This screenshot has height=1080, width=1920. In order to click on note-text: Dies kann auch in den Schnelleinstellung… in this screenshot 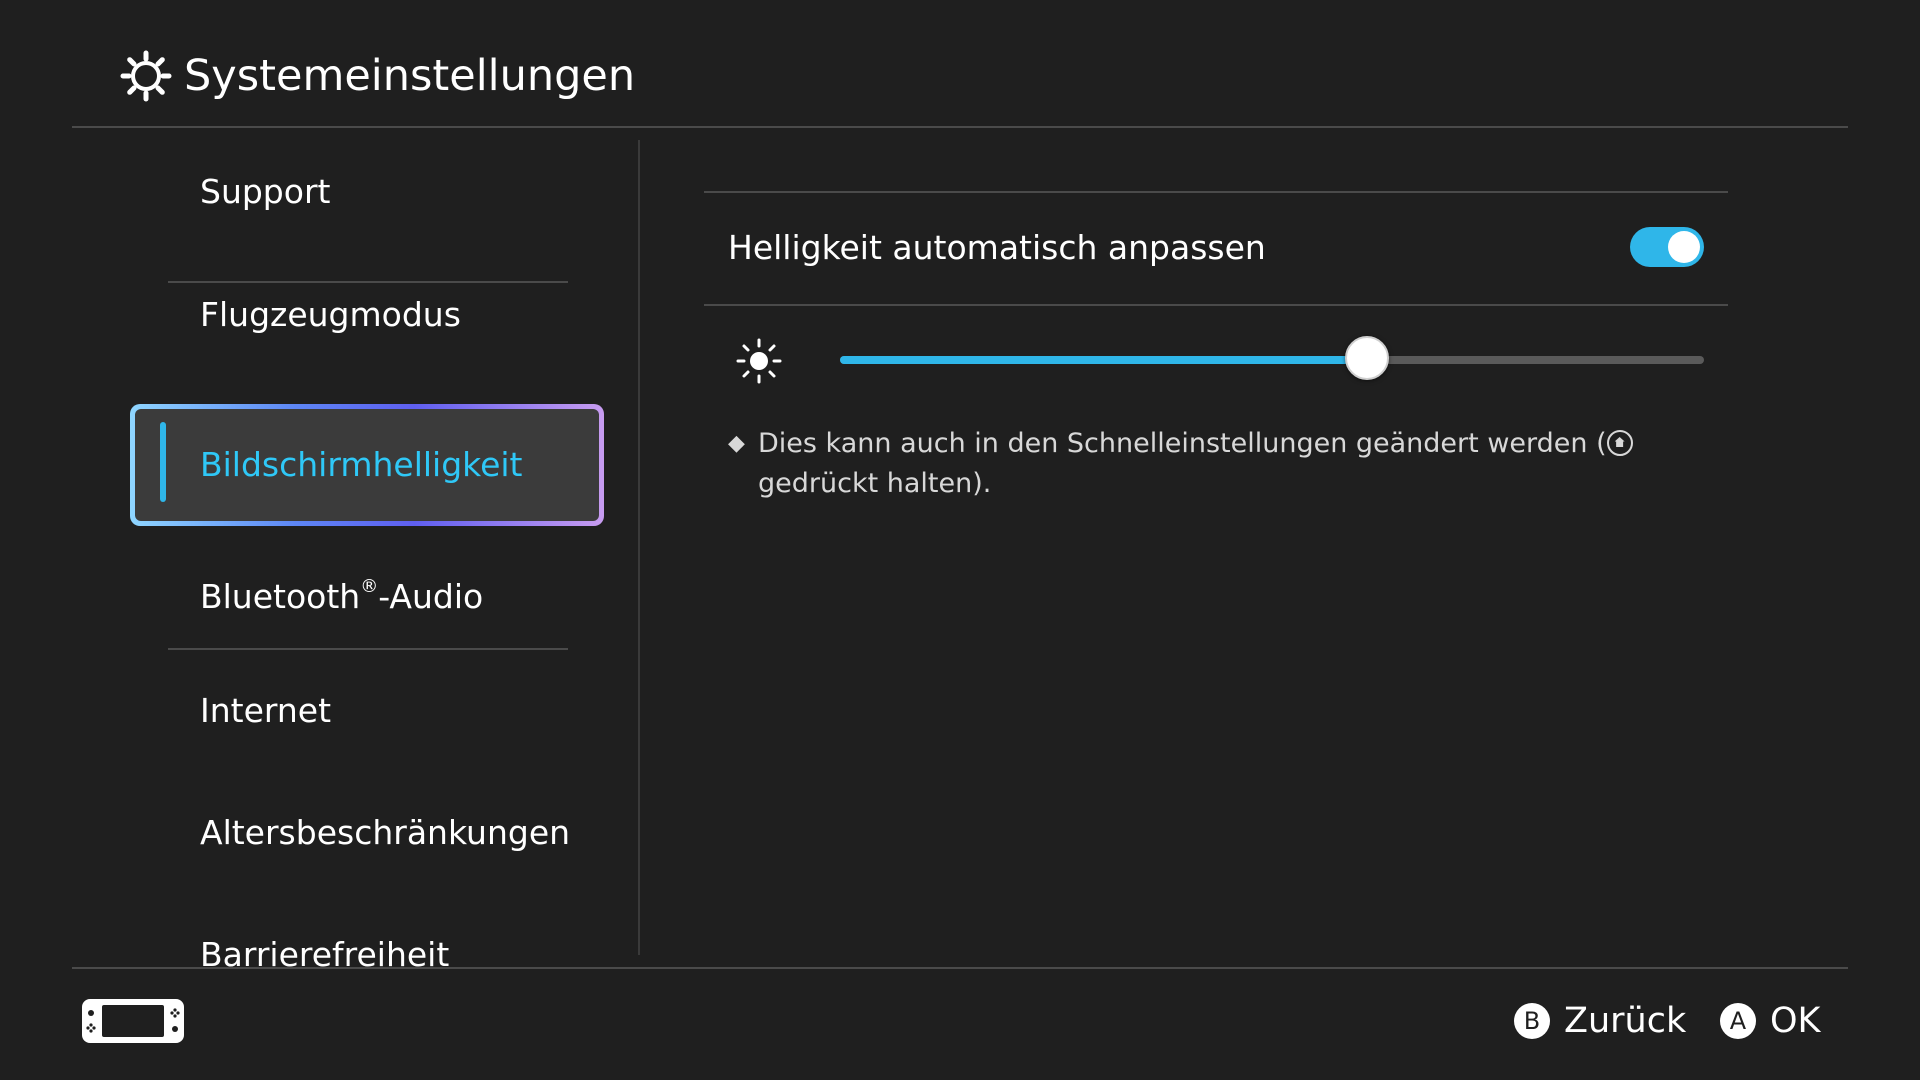, I will do `click(1233, 464)`.